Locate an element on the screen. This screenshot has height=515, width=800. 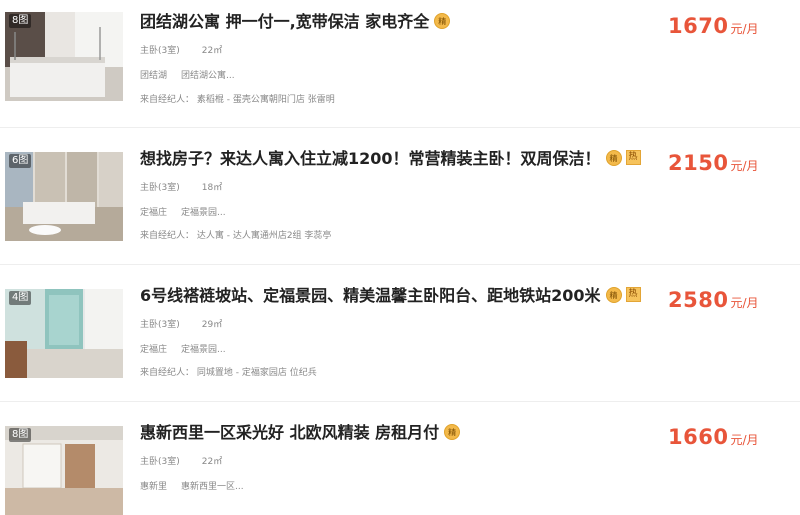
price: 1670 元/月 is located at coordinates (713, 26).